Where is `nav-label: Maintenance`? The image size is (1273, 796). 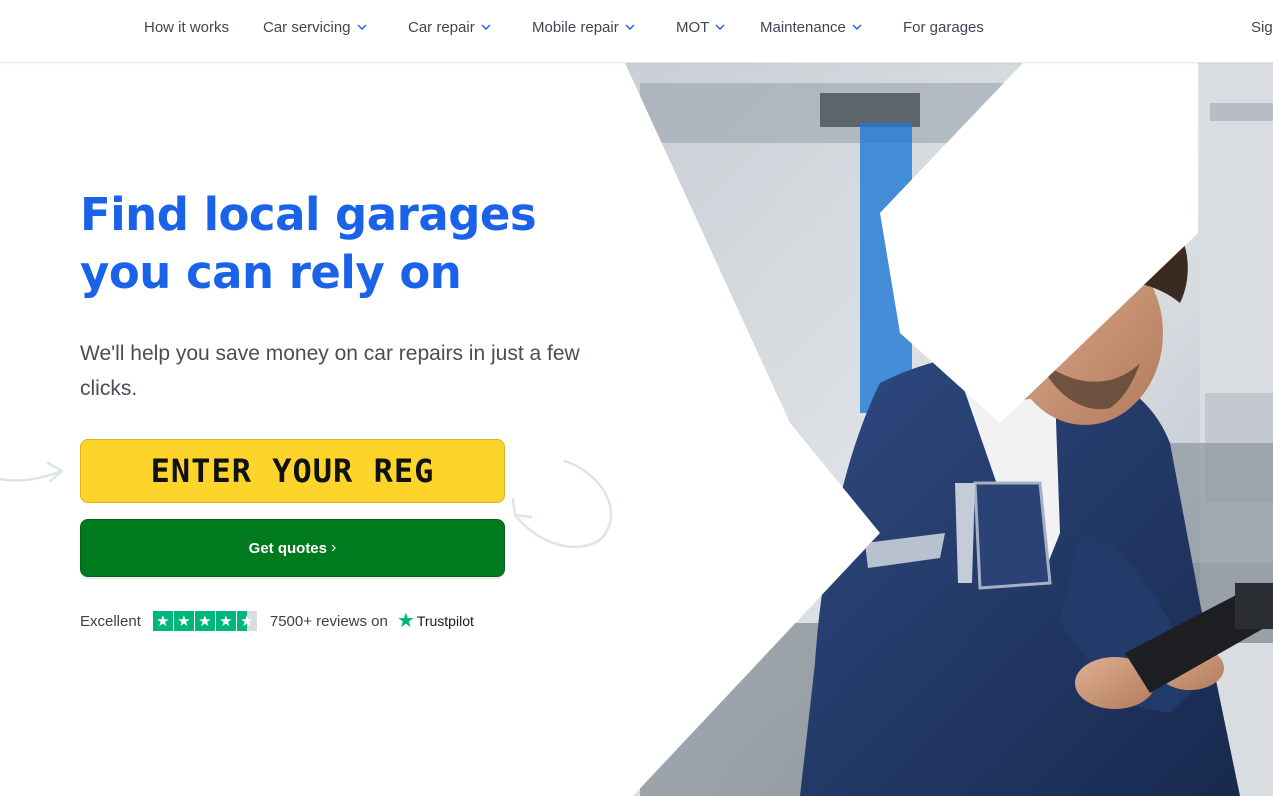
nav-label: Maintenance is located at coordinates (803, 27).